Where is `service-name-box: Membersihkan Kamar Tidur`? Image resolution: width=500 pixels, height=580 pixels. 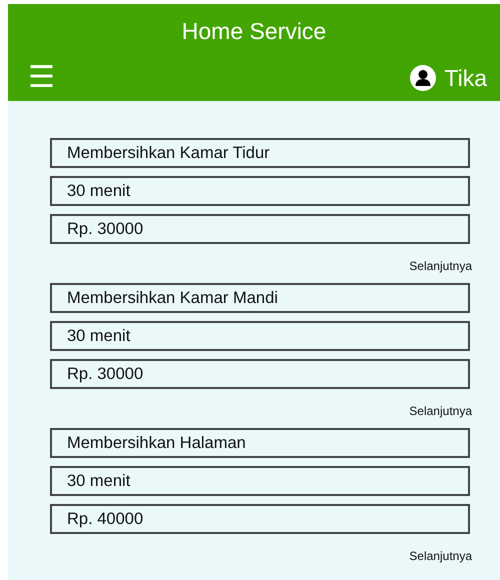 service-name-box: Membersihkan Kamar Tidur is located at coordinates (260, 153).